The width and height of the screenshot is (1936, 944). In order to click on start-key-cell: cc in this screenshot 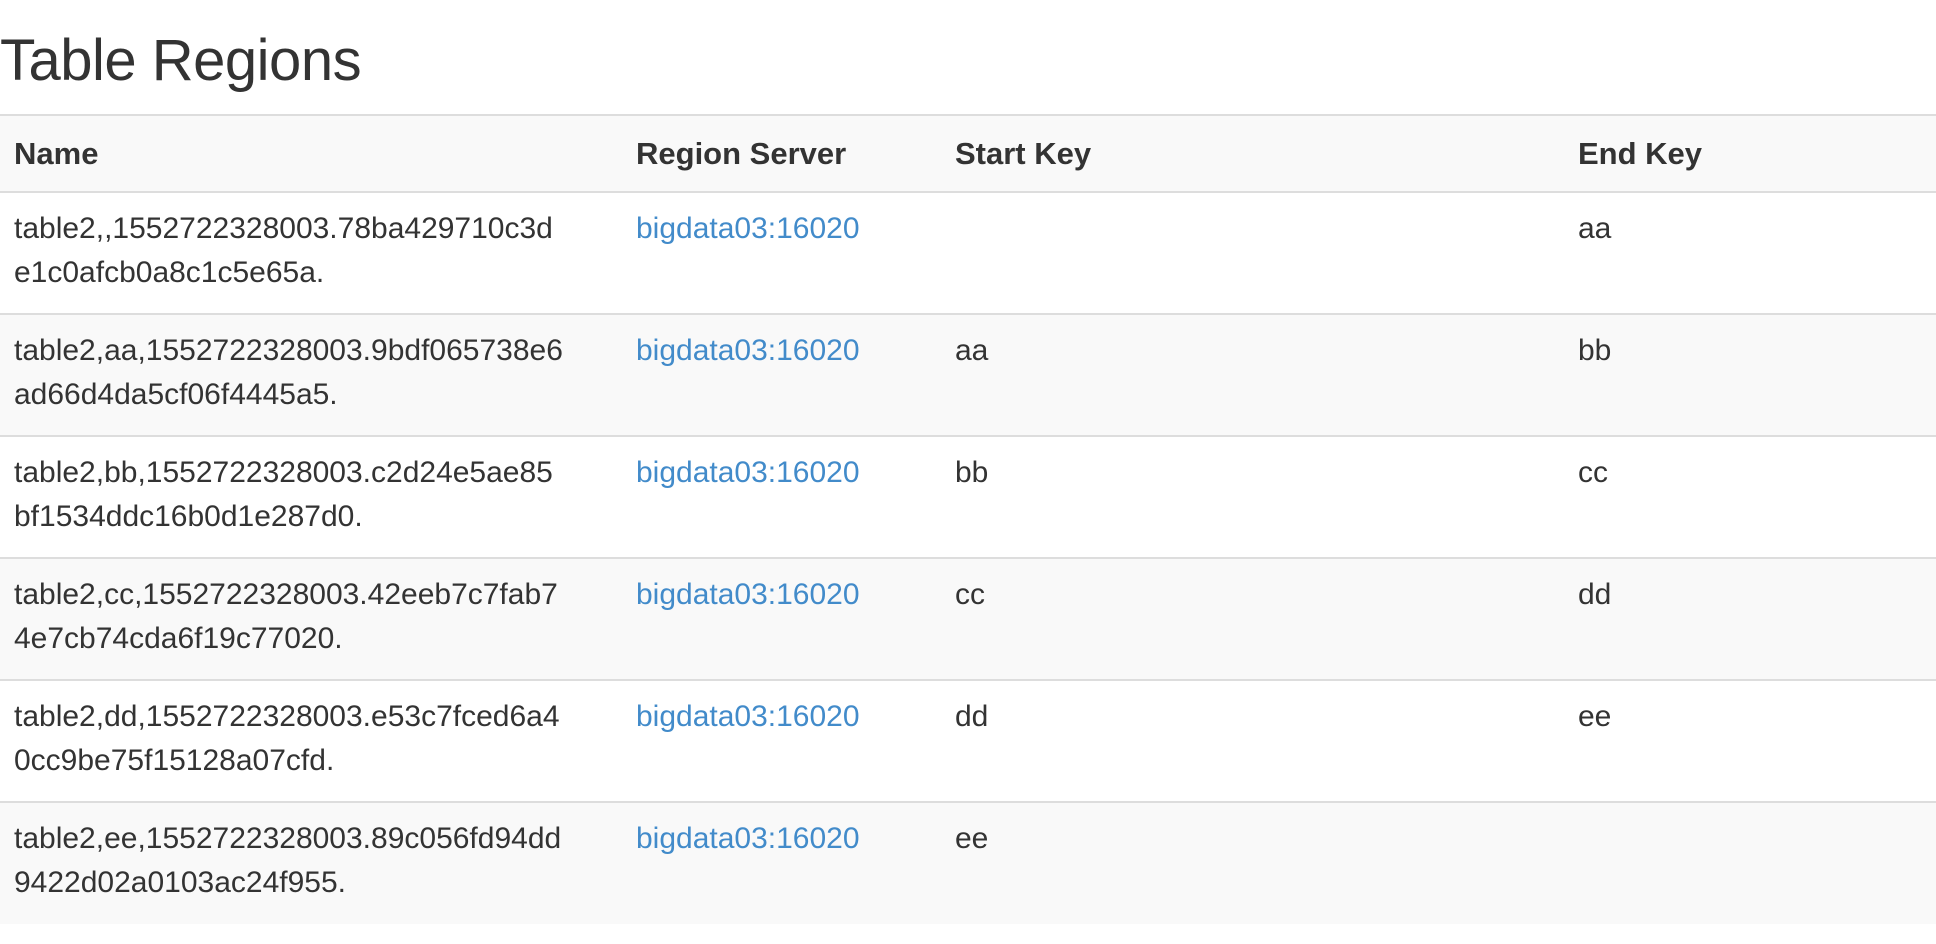, I will do `click(970, 594)`.